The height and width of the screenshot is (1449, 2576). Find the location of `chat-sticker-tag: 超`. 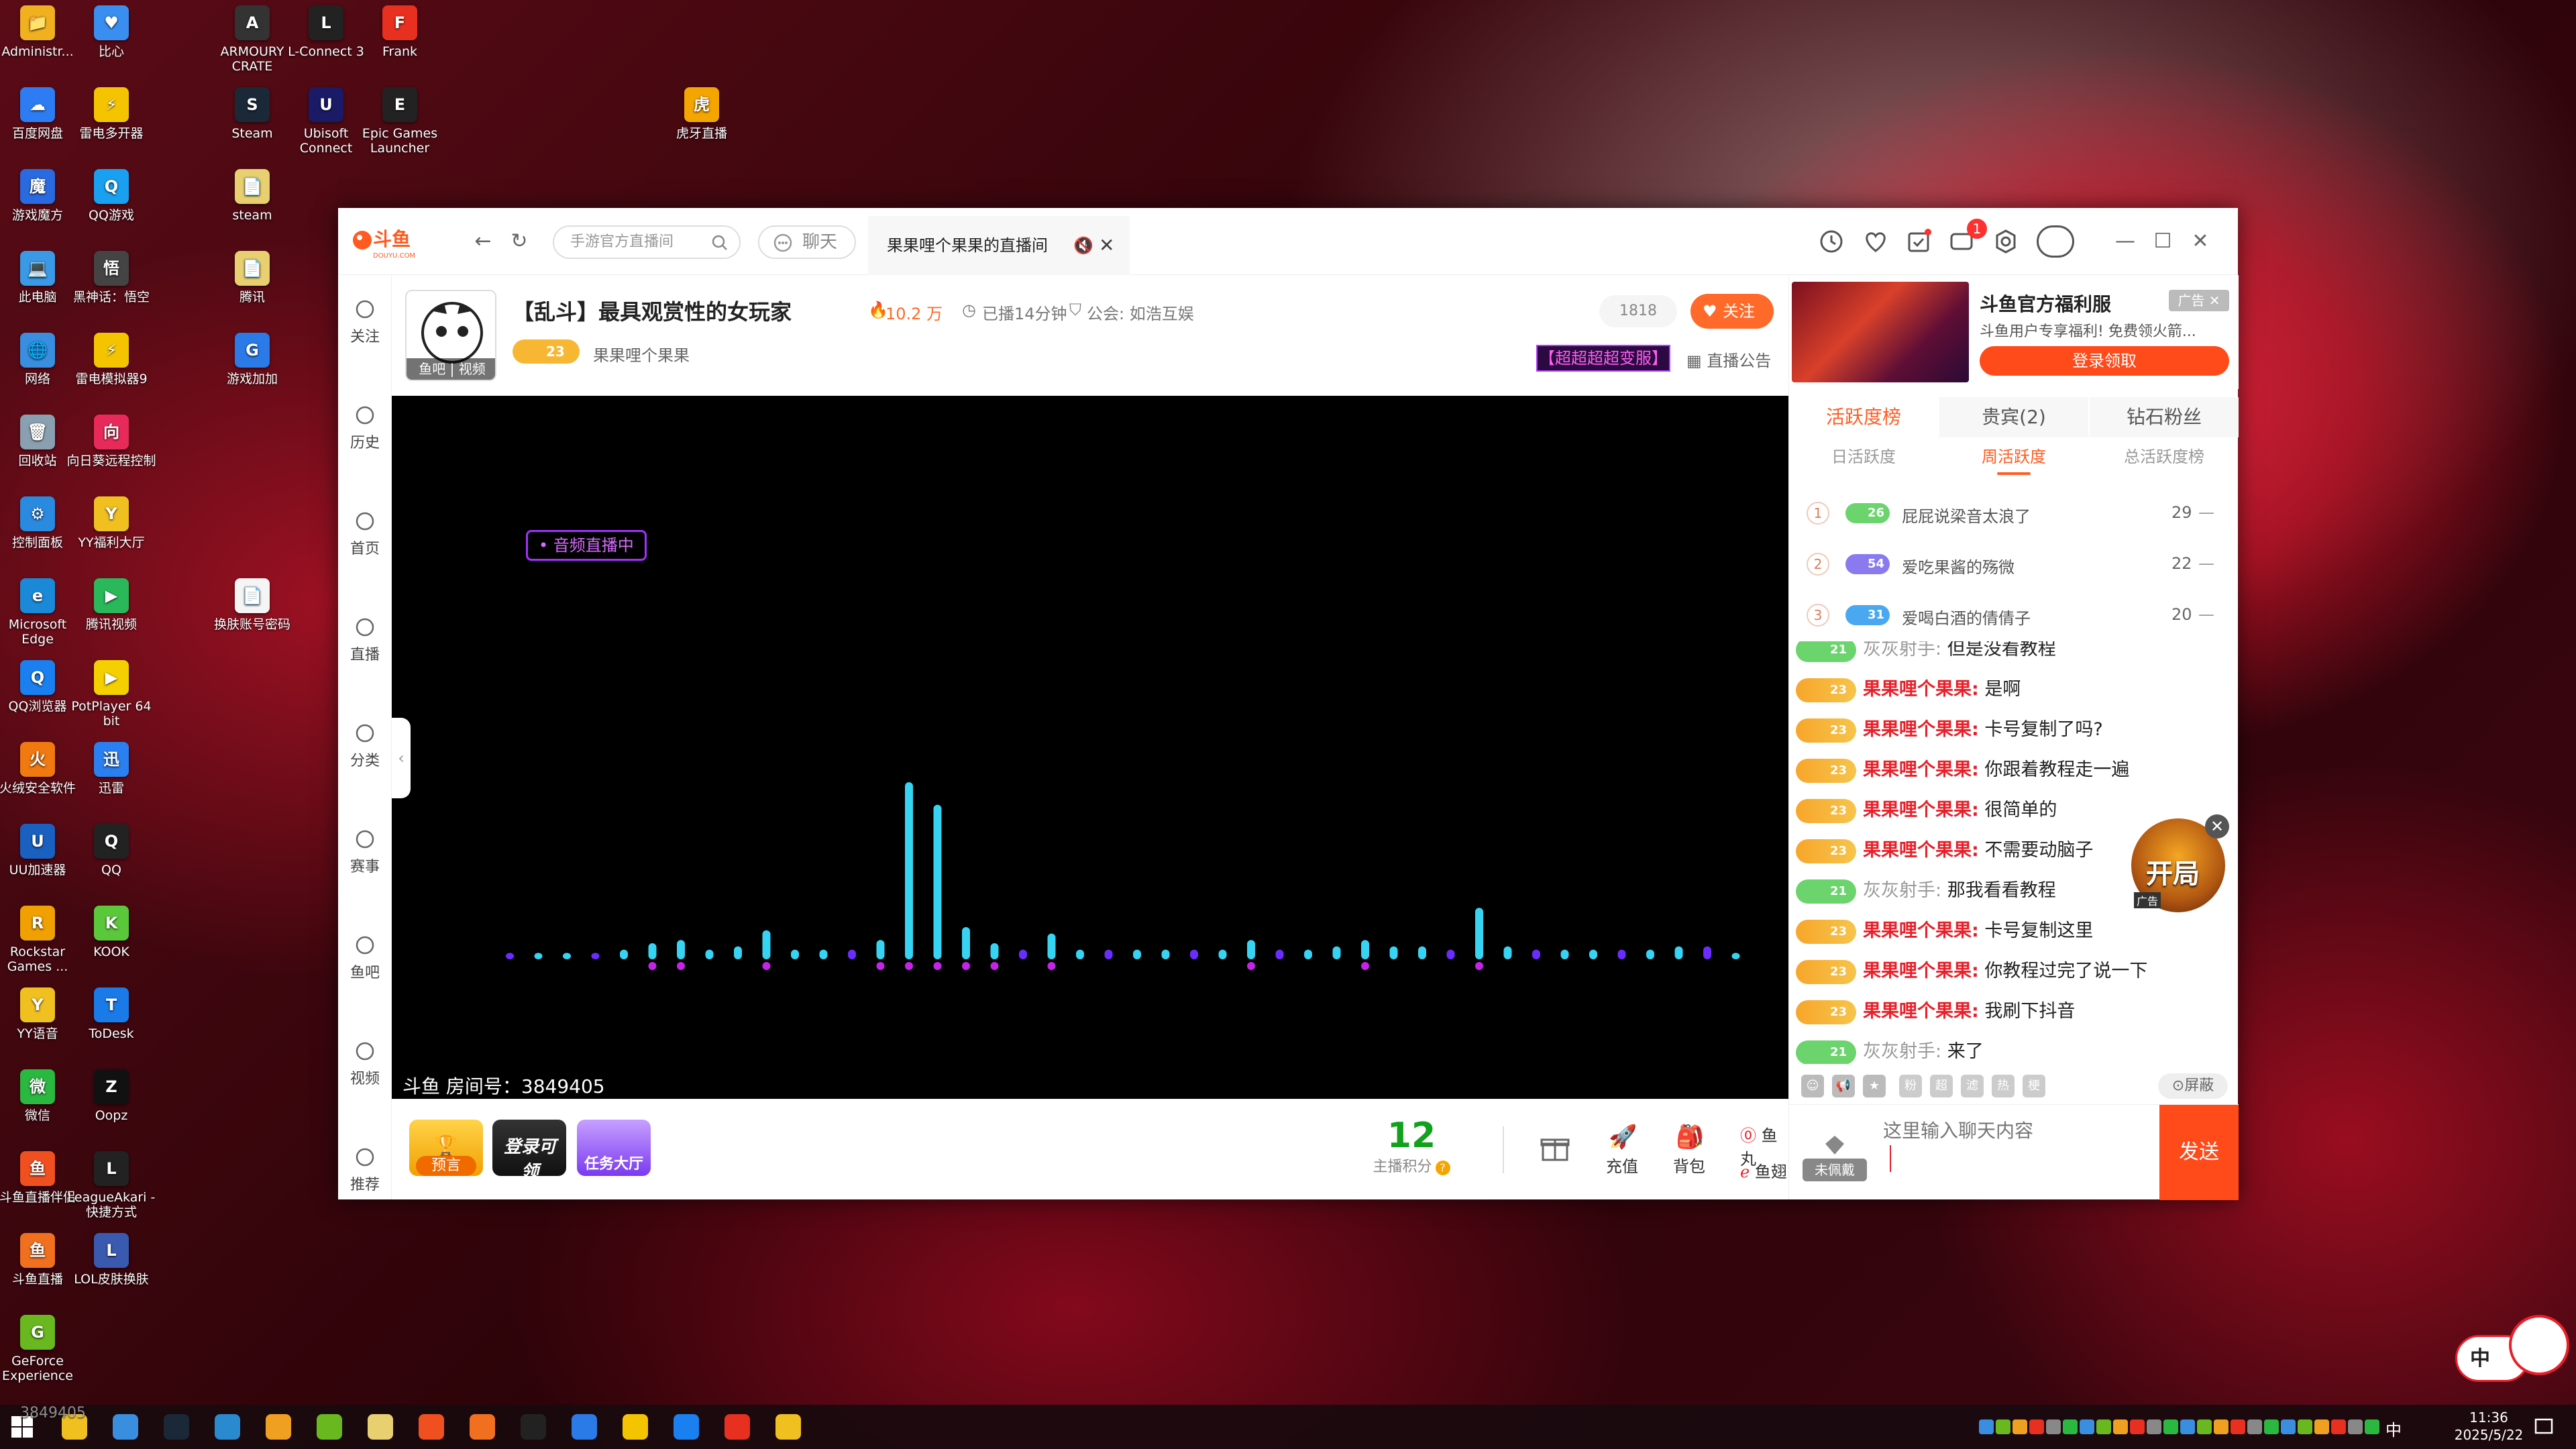

chat-sticker-tag: 超 is located at coordinates (1941, 1086).